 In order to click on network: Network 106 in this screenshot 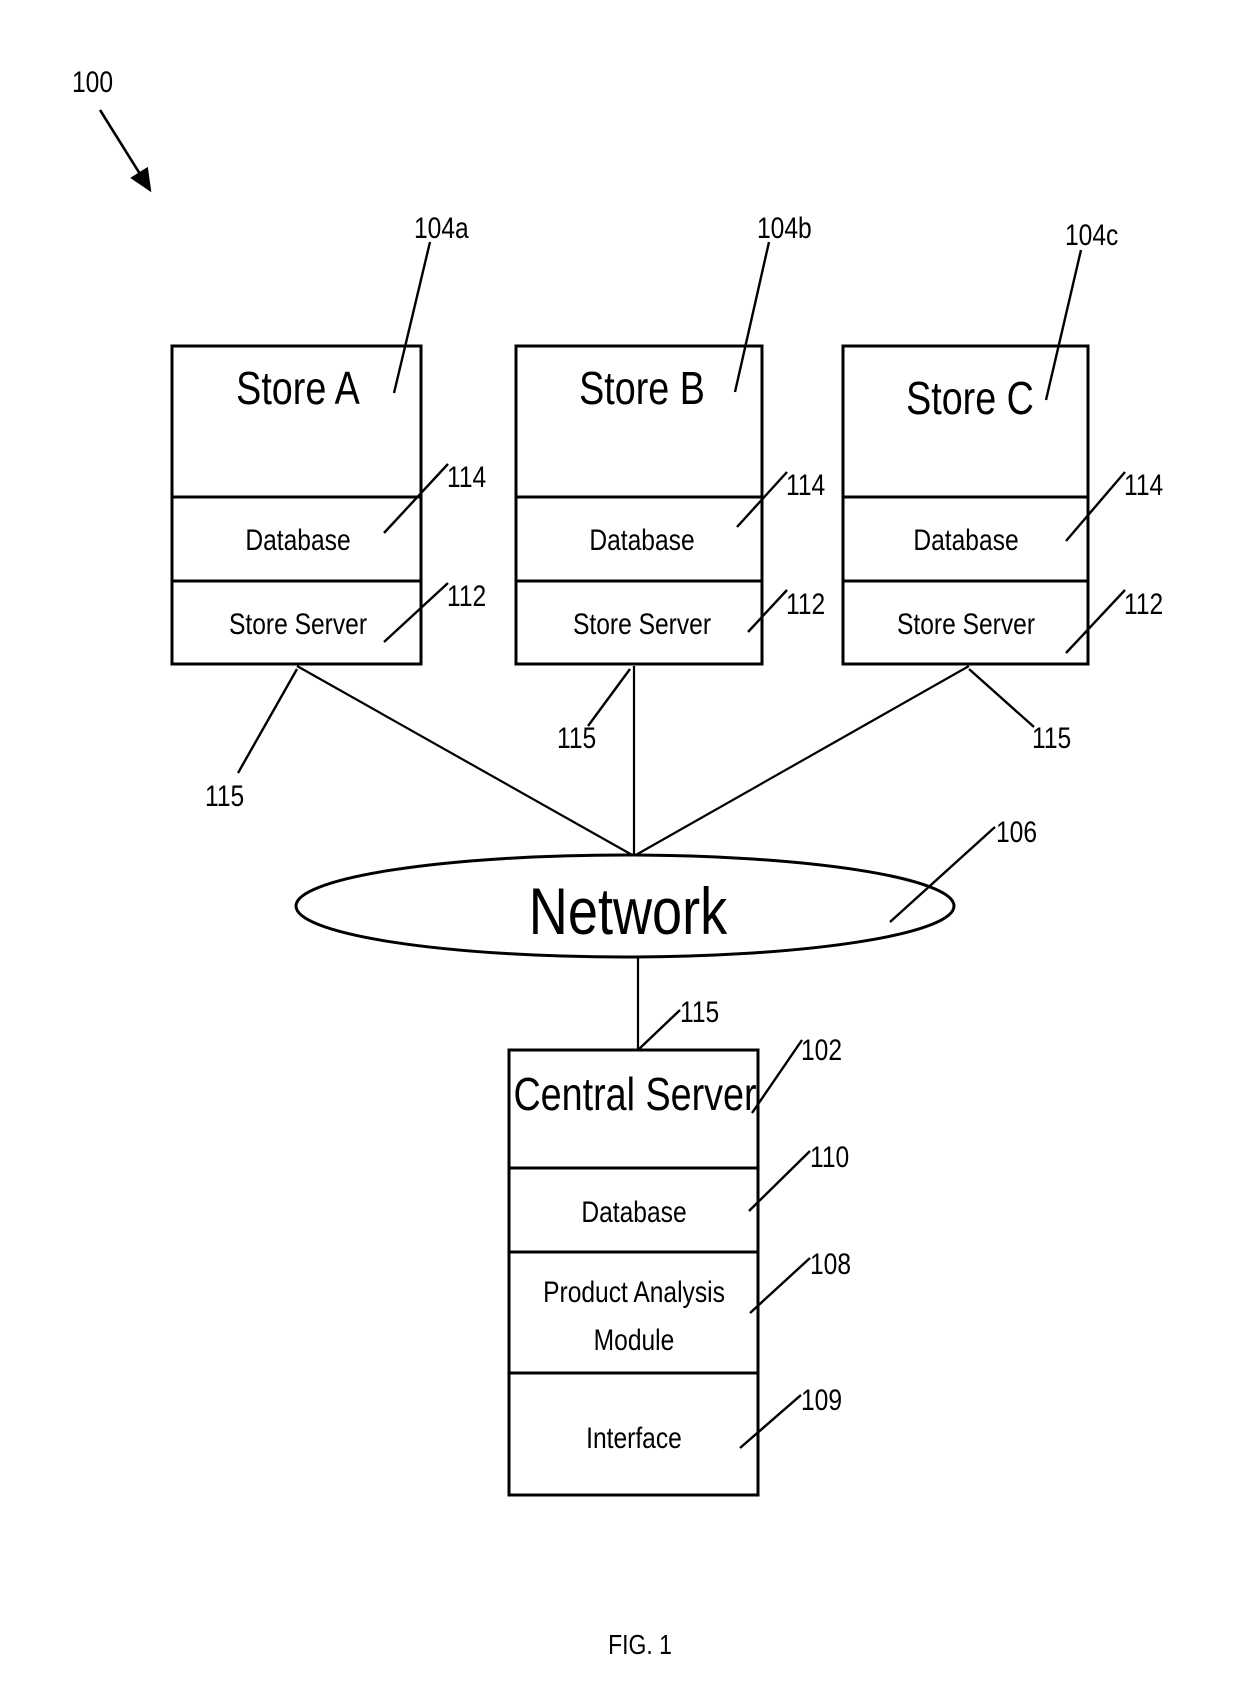, I will do `click(665, 887)`.